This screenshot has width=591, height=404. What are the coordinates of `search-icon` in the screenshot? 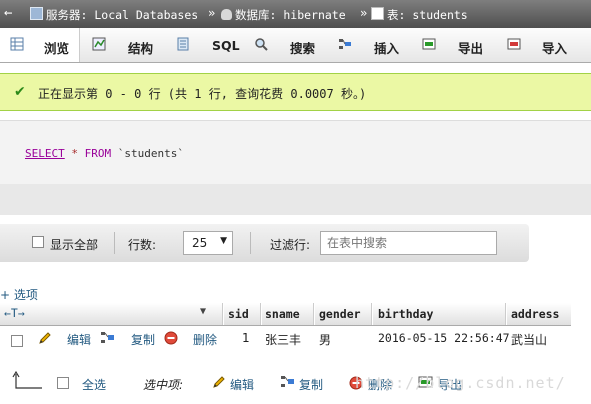 It's located at (261, 44).